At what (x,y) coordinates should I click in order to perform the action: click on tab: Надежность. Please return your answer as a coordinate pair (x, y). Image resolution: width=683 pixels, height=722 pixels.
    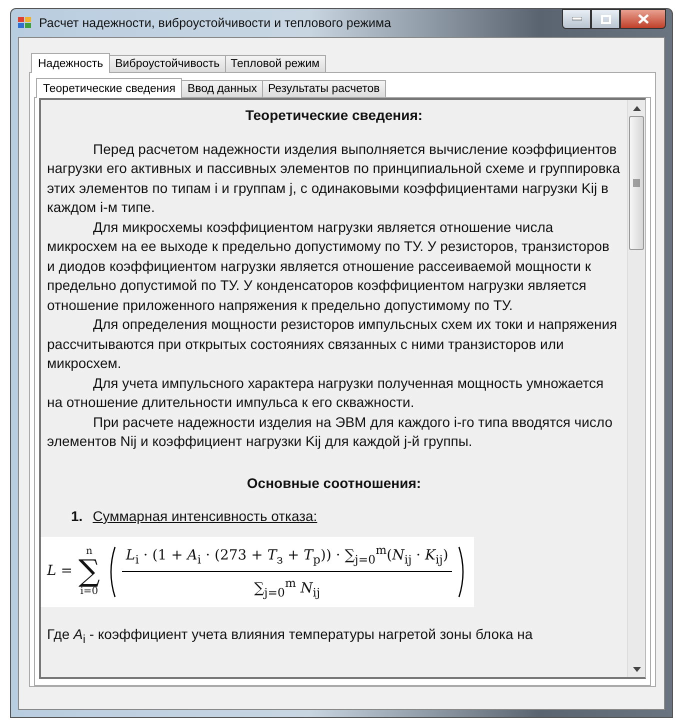
    Looking at the image, I should click on (70, 63).